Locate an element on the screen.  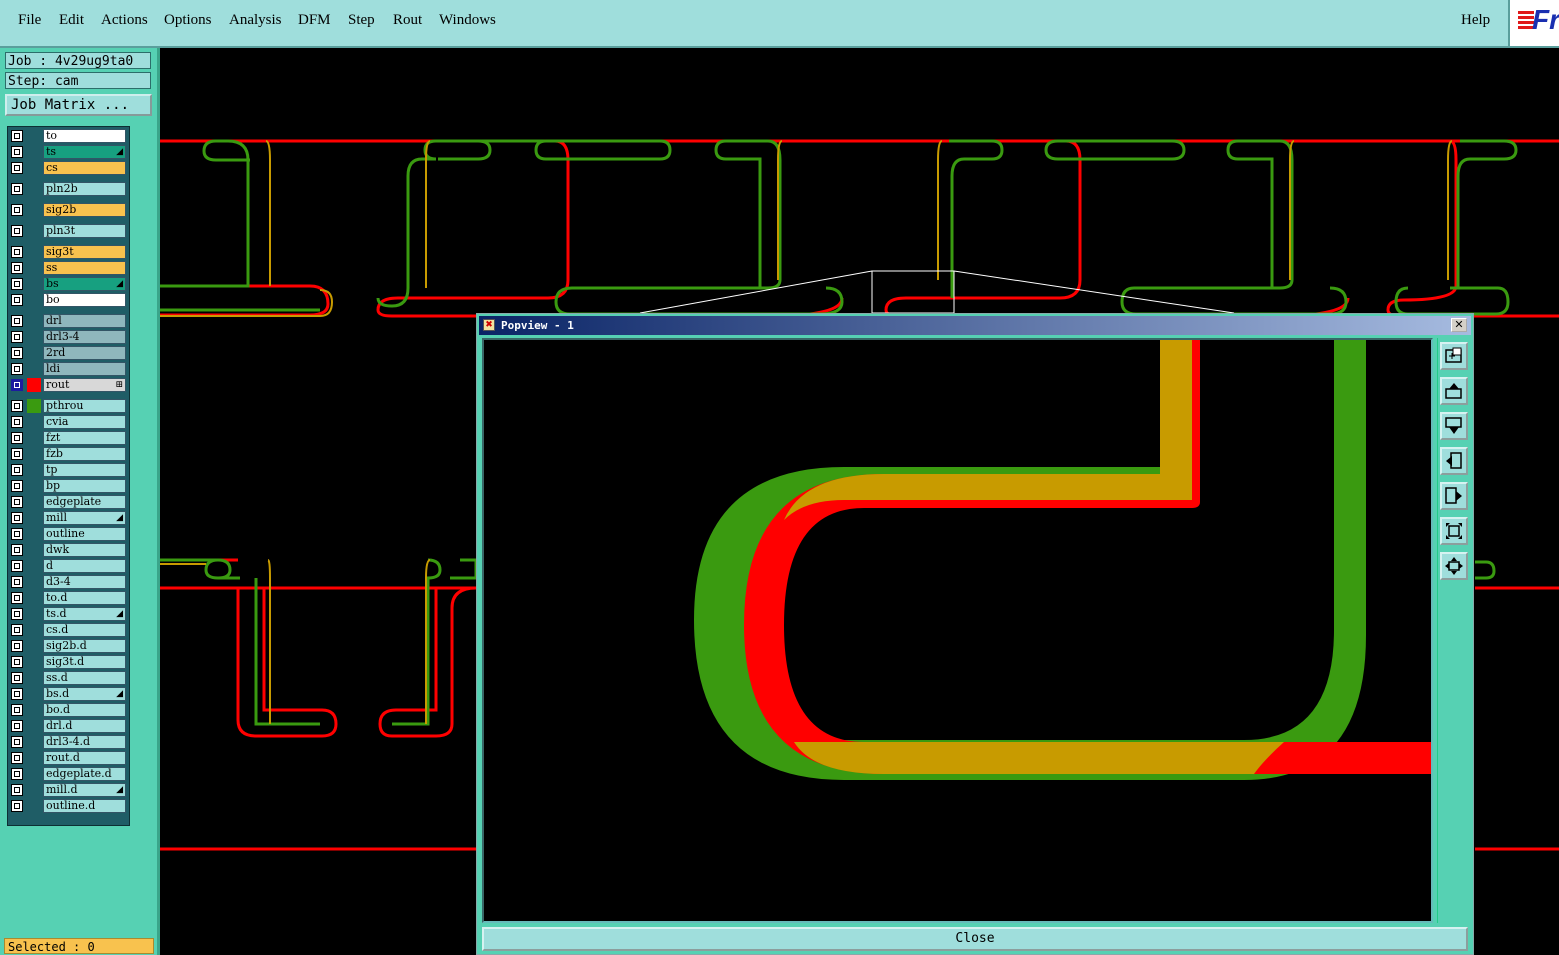
layer-row-ts-d: ts.d ◢ is located at coordinates (68, 614).